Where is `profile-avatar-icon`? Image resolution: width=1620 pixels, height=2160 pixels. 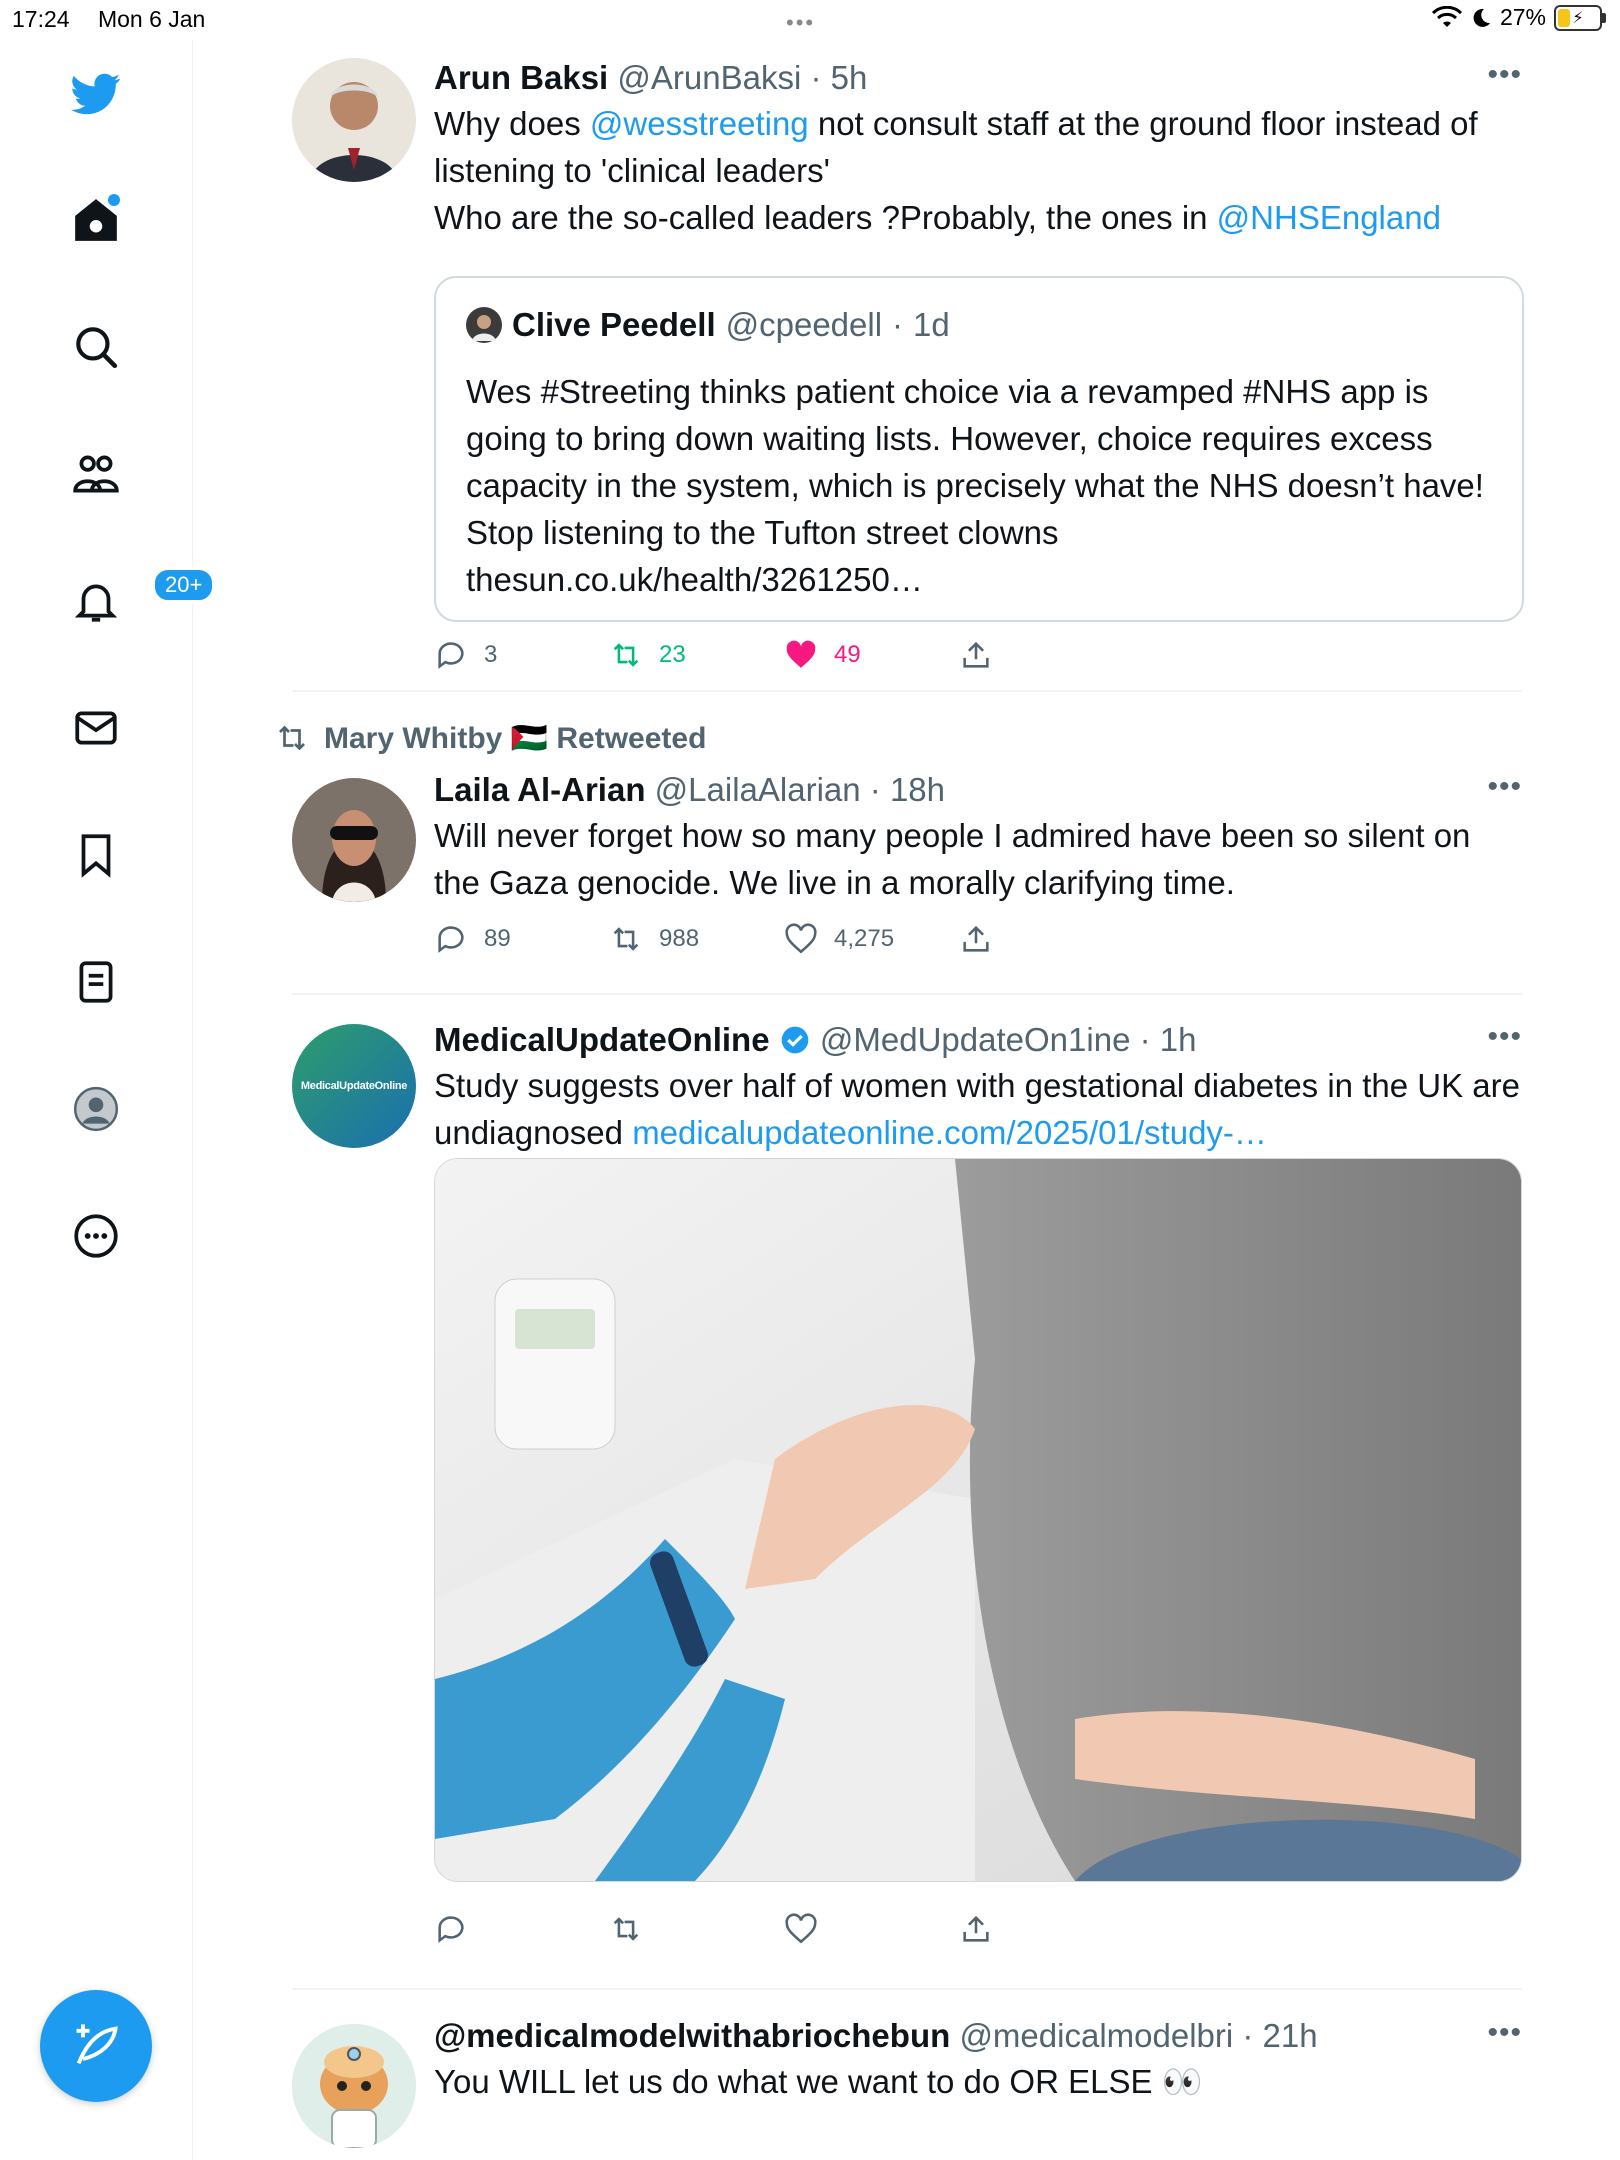 profile-avatar-icon is located at coordinates (96, 1109).